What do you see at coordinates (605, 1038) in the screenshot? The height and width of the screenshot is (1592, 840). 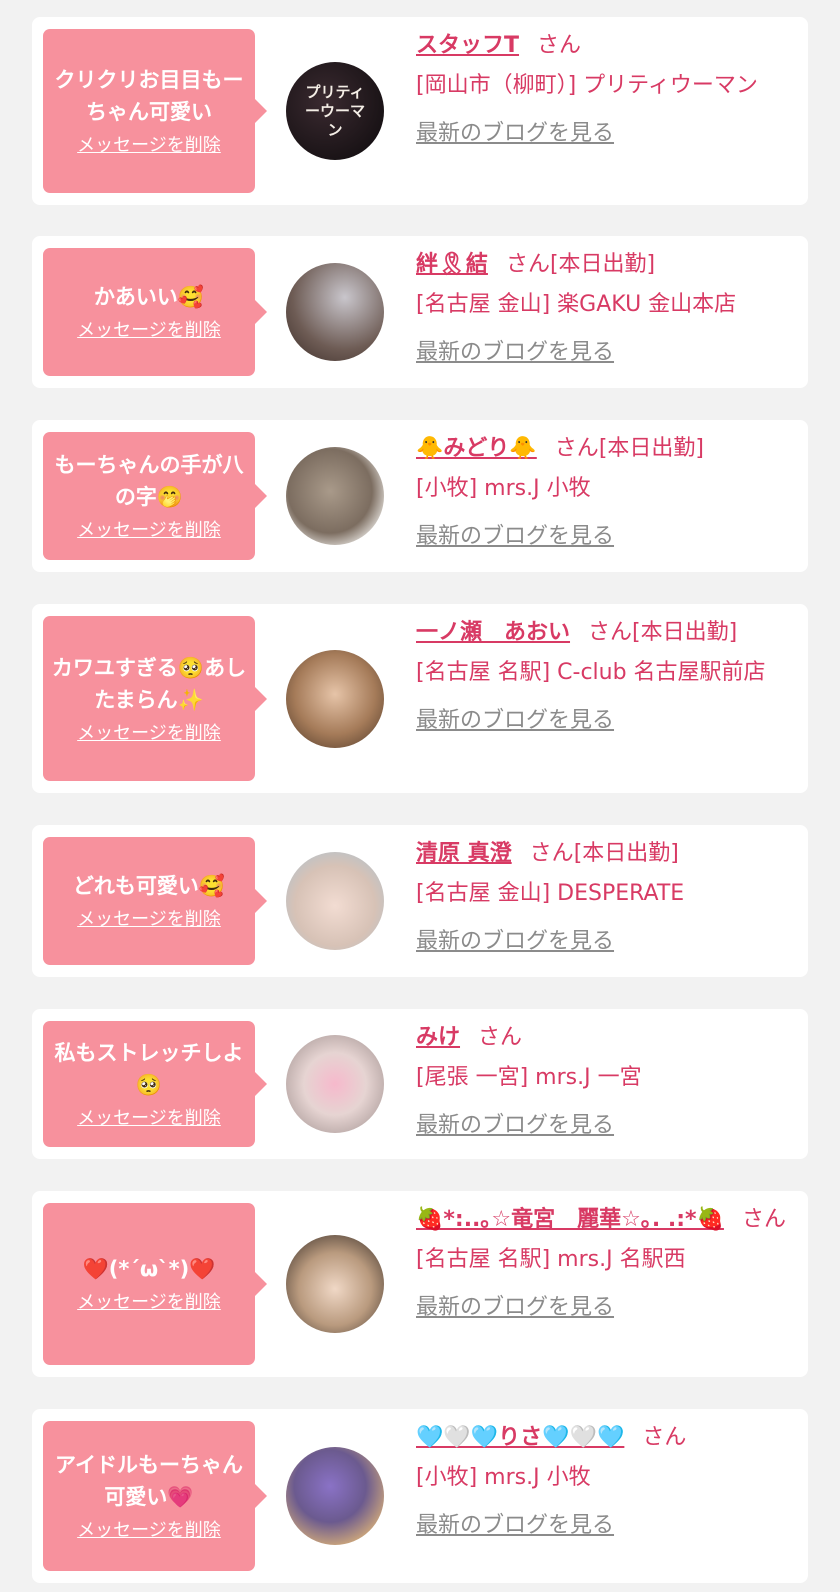 I see `name-line: みけ さん` at bounding box center [605, 1038].